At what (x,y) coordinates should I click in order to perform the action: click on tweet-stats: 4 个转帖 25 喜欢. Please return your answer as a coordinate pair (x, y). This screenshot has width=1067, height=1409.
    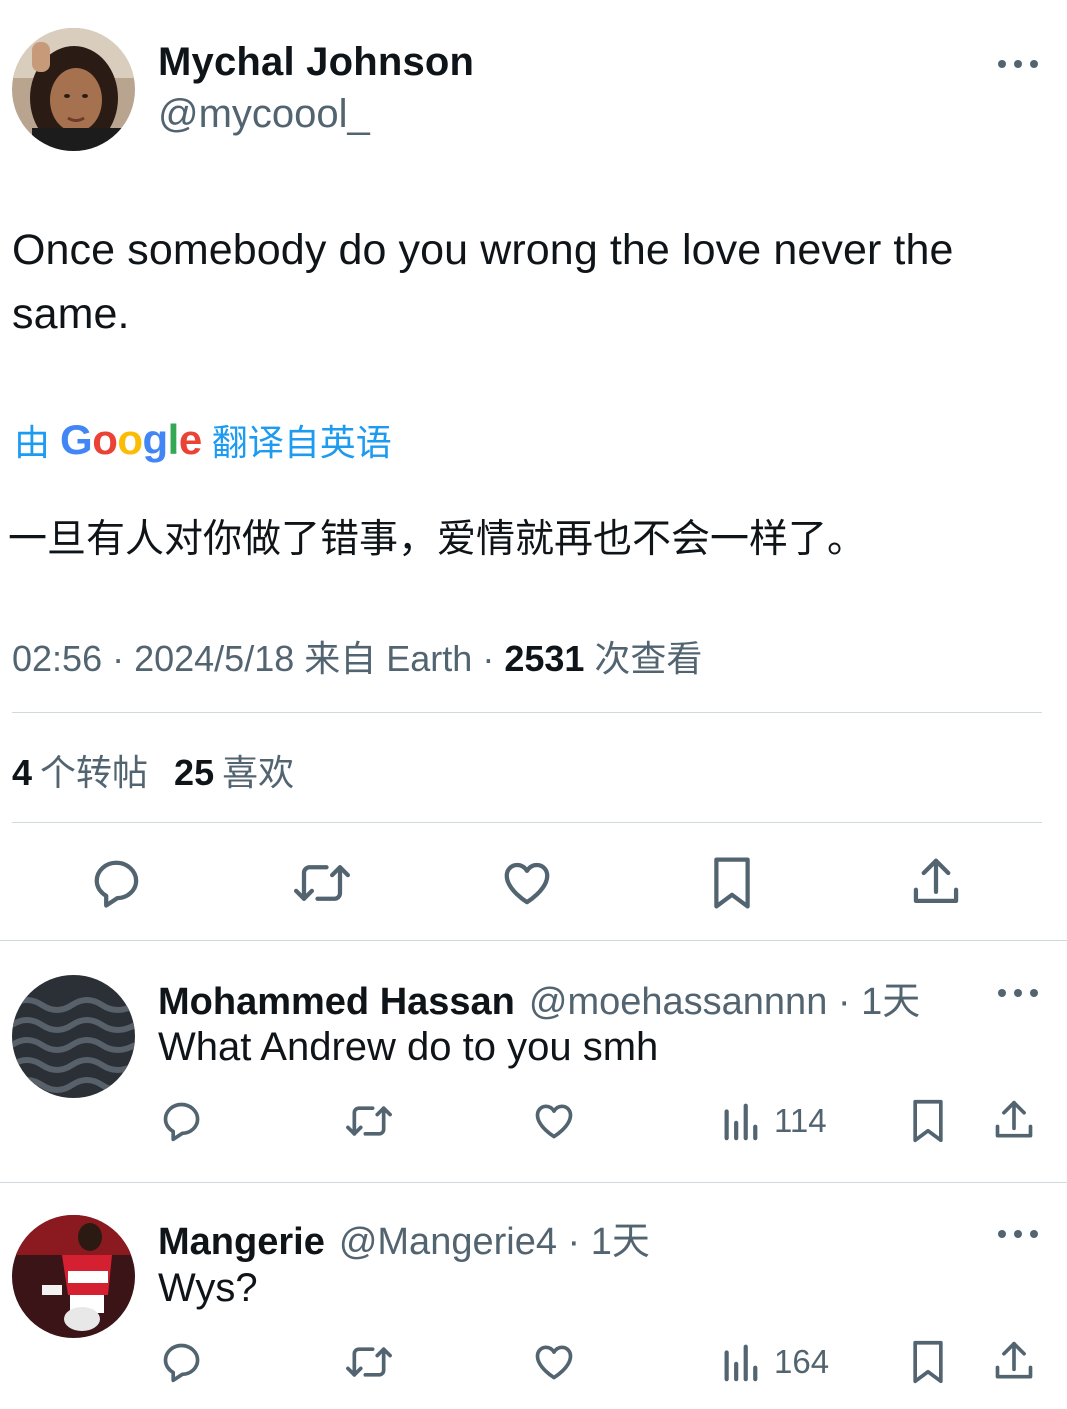
    Looking at the image, I should click on (153, 770).